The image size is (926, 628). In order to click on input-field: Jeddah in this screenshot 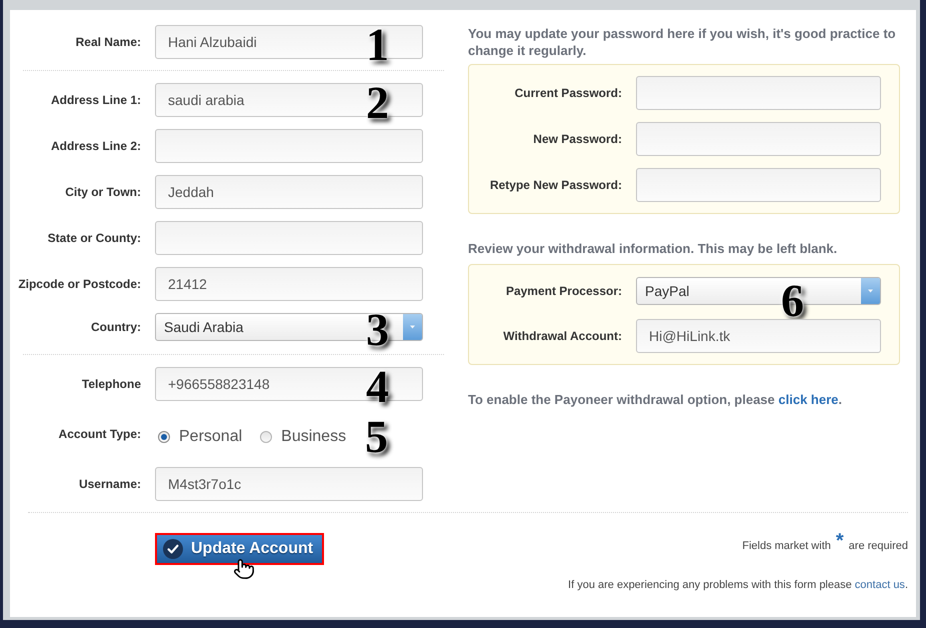, I will do `click(289, 192)`.